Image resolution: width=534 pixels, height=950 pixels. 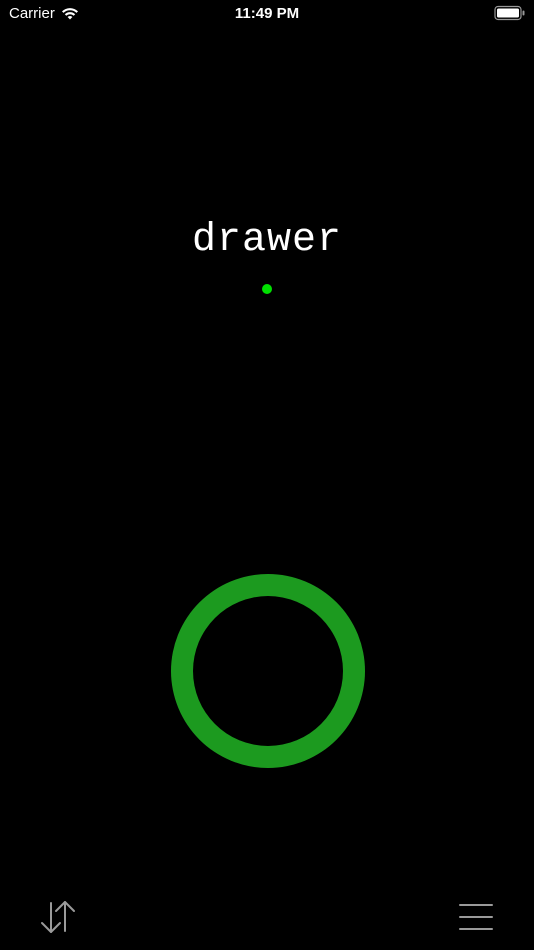 I want to click on sort-arrows-icon, so click(x=58, y=917).